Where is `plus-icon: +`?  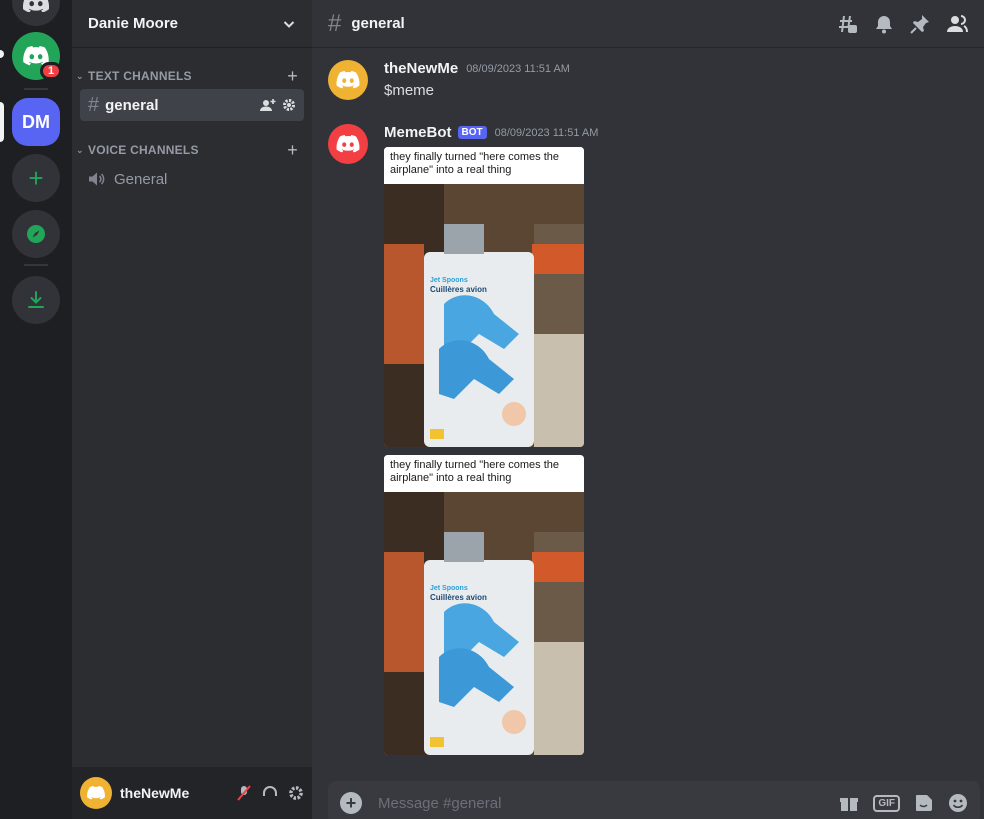
plus-icon: + is located at coordinates (36, 177).